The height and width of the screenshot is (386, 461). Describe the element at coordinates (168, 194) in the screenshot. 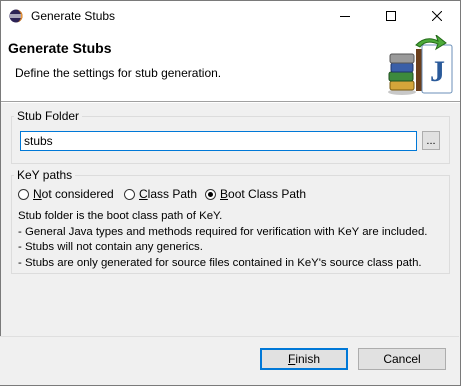

I see `radio-label: Class Path` at that location.